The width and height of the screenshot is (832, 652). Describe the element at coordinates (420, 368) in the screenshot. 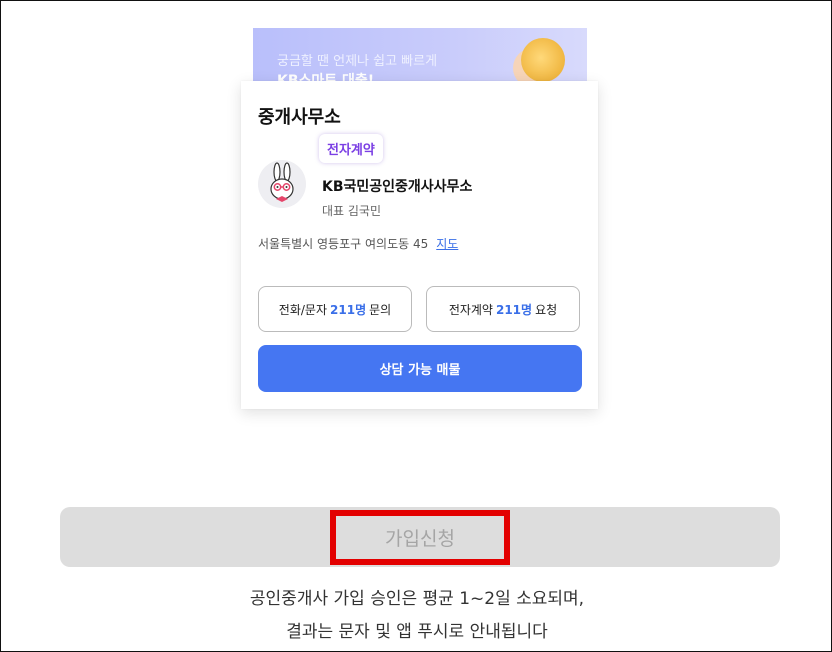

I see `available-listings-button: 상담 가능 매물` at that location.